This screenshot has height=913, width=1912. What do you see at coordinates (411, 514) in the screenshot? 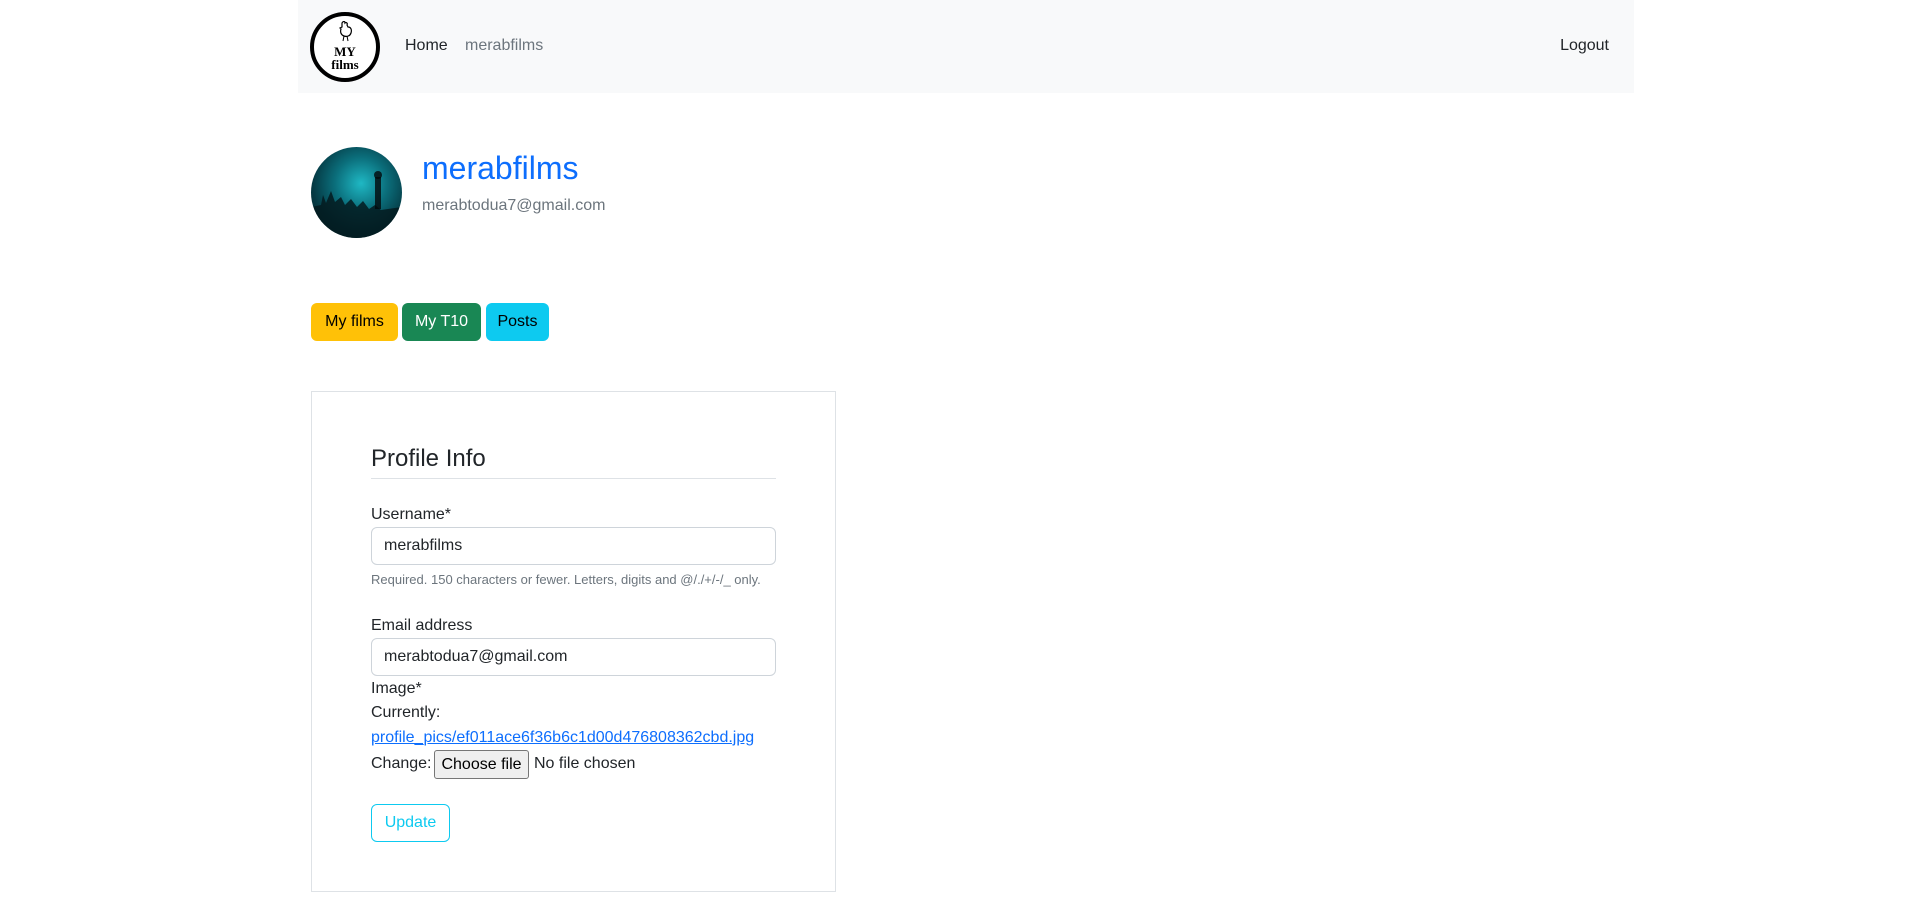
I see `username-label: Username*` at bounding box center [411, 514].